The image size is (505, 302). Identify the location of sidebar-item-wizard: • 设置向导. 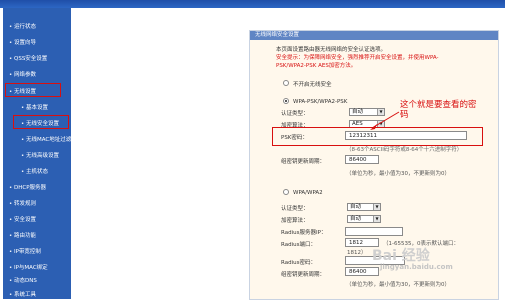
(22, 42).